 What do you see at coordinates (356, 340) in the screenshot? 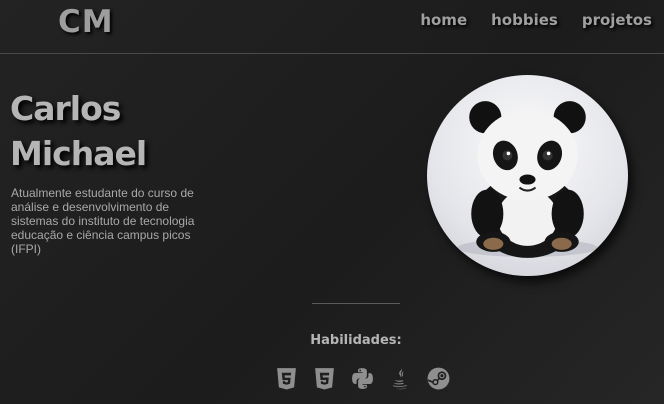
I see `skills-title: Habilidades:` at bounding box center [356, 340].